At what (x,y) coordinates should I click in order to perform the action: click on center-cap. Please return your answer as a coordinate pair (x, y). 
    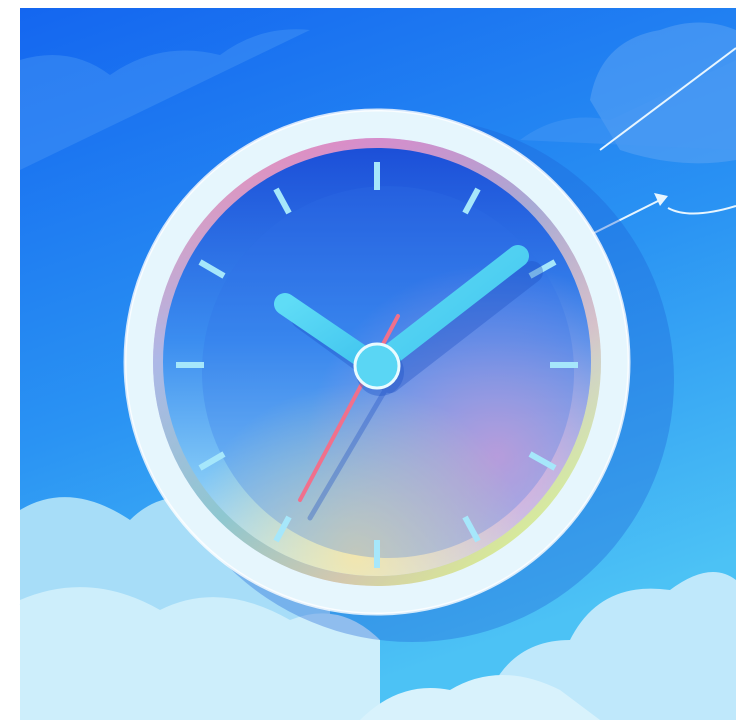
    Looking at the image, I should click on (377, 366).